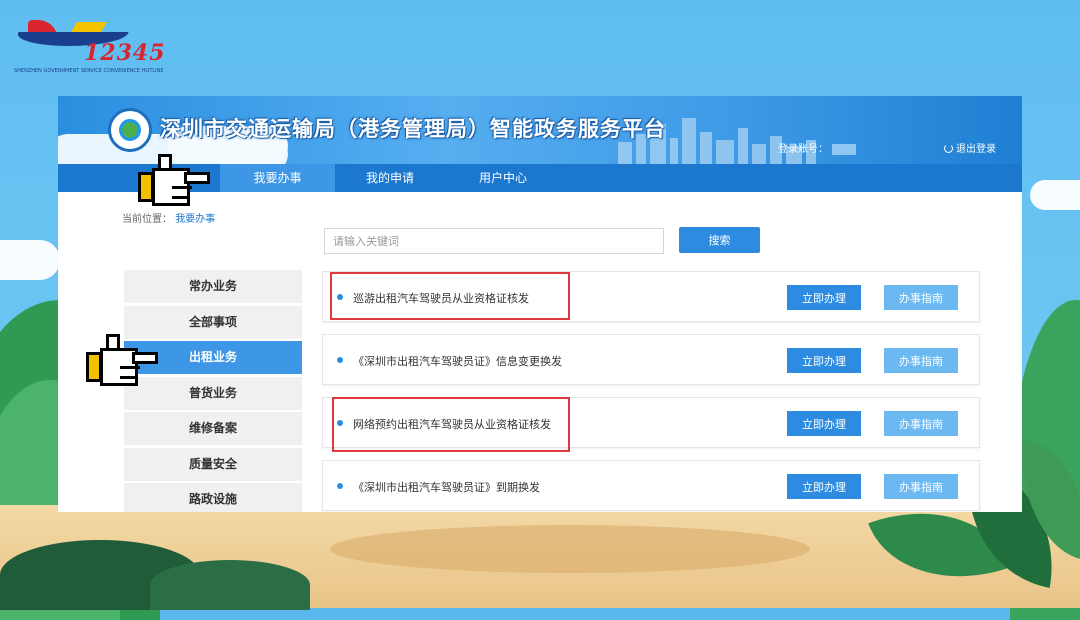 The width and height of the screenshot is (1080, 620). What do you see at coordinates (413, 129) in the screenshot?
I see `site-title: 深圳市交通运输局（港务管理局）智能政务服务平台` at bounding box center [413, 129].